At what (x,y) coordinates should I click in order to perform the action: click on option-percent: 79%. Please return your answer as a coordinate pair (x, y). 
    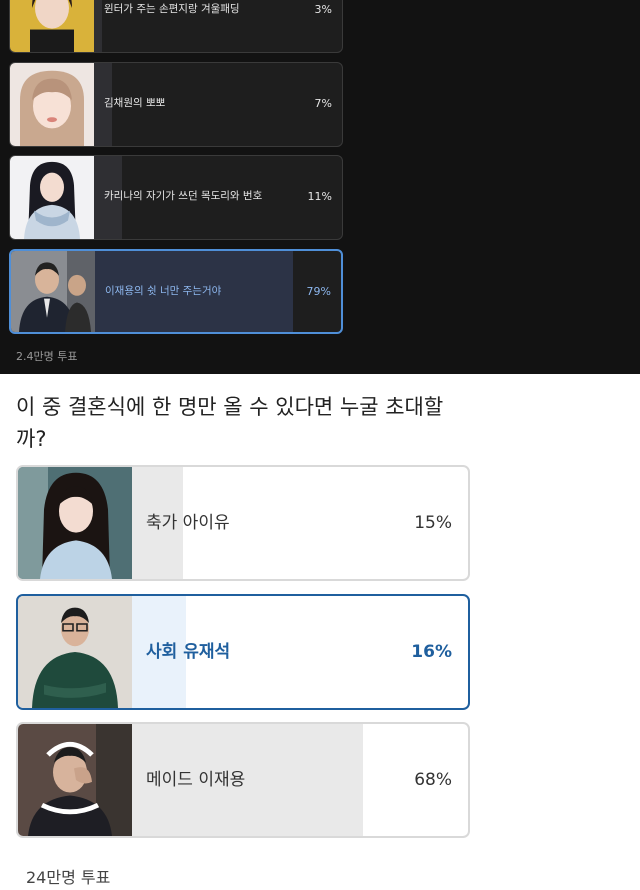
    Looking at the image, I should click on (318, 291).